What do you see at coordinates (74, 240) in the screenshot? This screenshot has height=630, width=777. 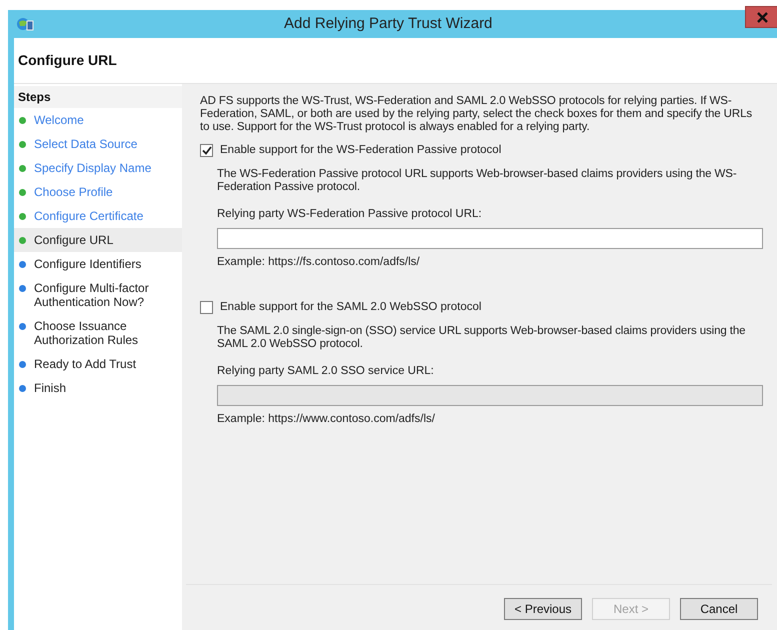 I see `step-label: Configure URL` at bounding box center [74, 240].